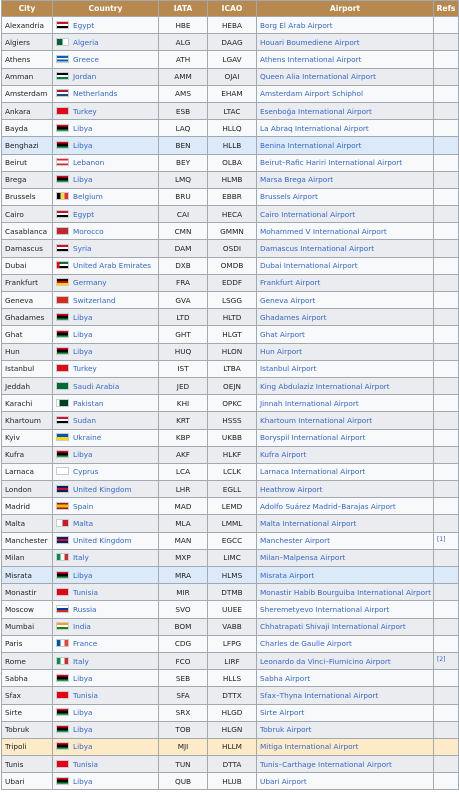 The image size is (459, 796). I want to click on airport-link: Istanbul Airport, so click(288, 368).